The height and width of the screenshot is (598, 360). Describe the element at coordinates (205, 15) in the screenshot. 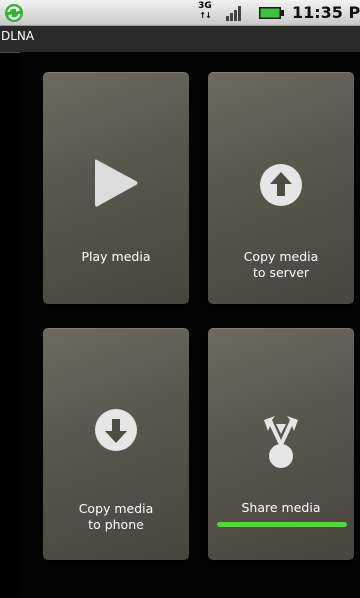

I see `network-arrows: ↑↓` at that location.